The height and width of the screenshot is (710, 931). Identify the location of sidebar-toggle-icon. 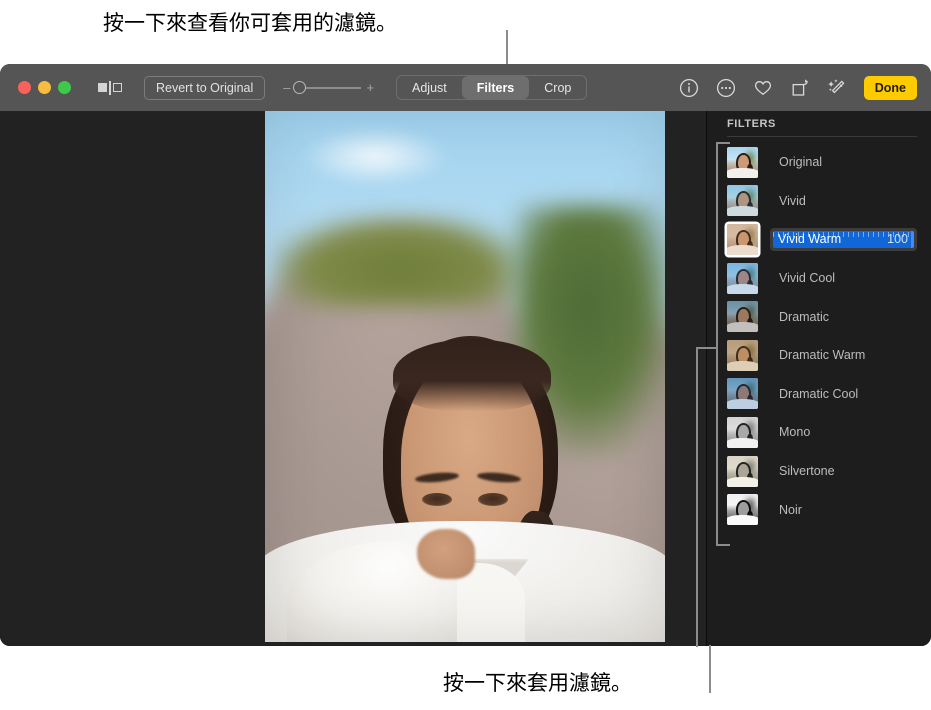
(110, 87).